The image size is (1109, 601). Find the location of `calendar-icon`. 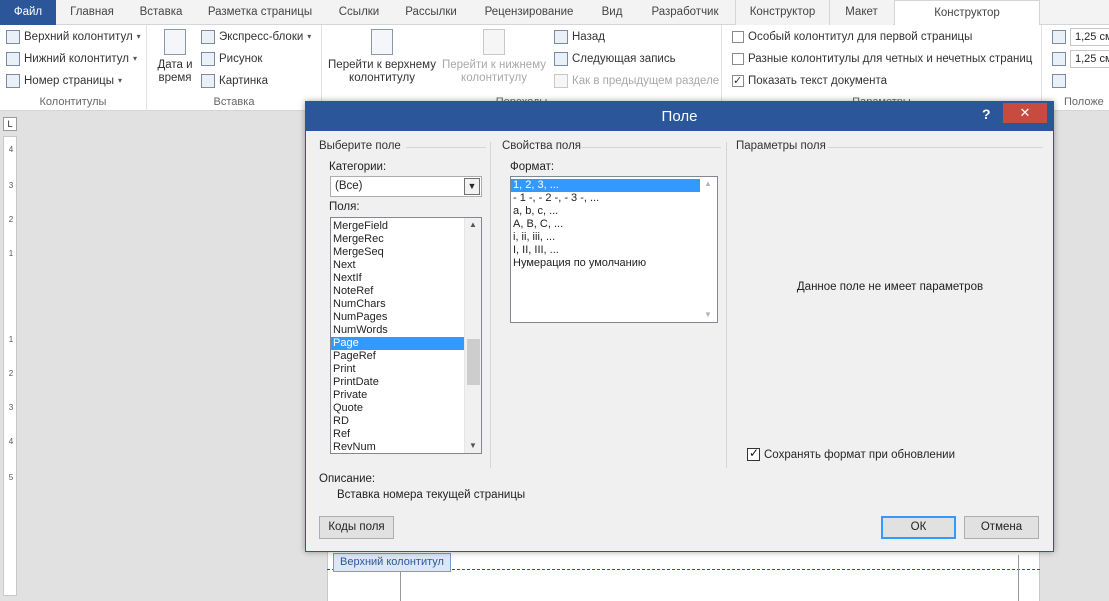

calendar-icon is located at coordinates (175, 42).